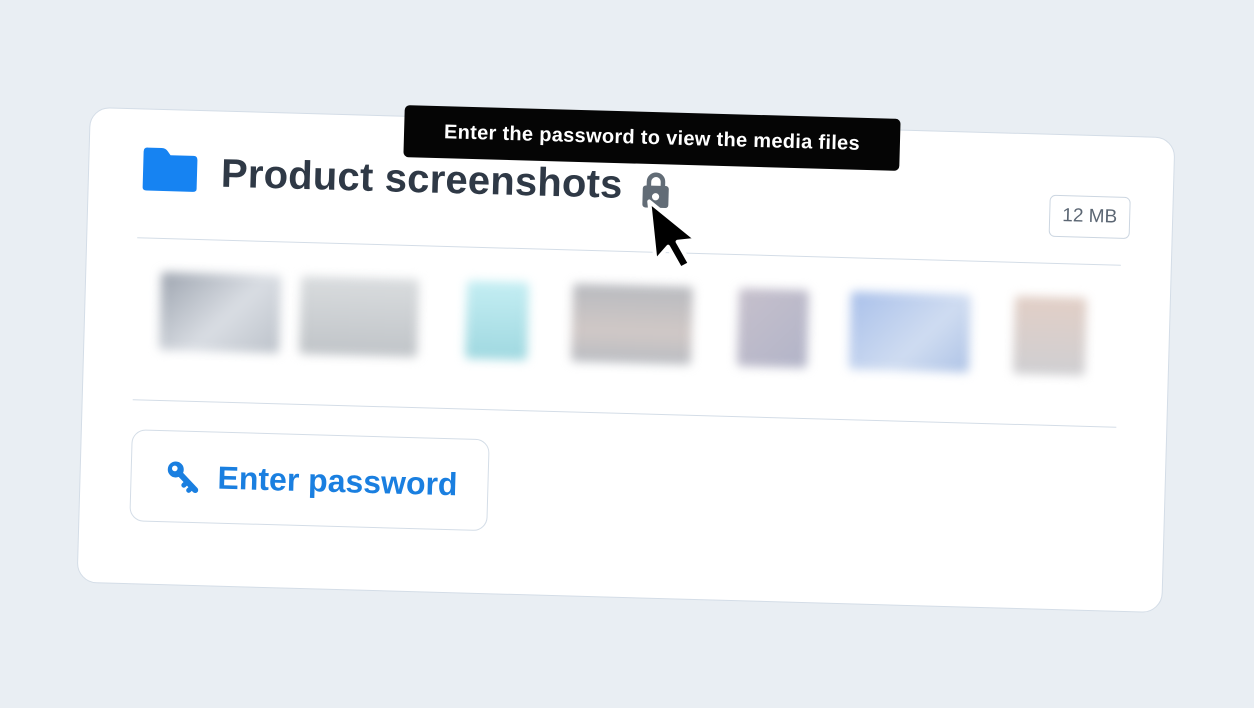  I want to click on enter-password-button: Enter password, so click(309, 480).